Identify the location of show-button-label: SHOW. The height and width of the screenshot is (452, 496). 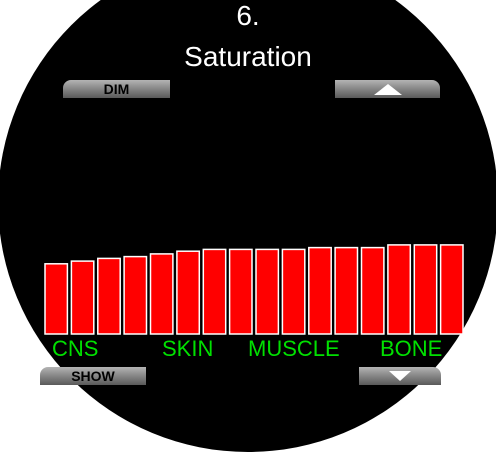
(93, 376).